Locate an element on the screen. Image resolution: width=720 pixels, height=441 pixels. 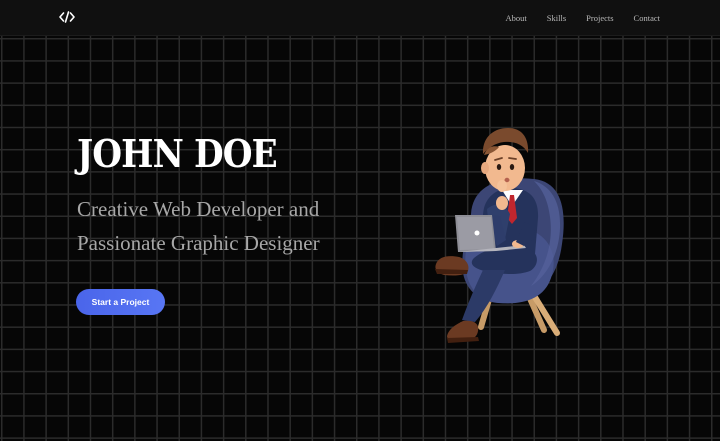
developer-illustration is located at coordinates (502, 240).